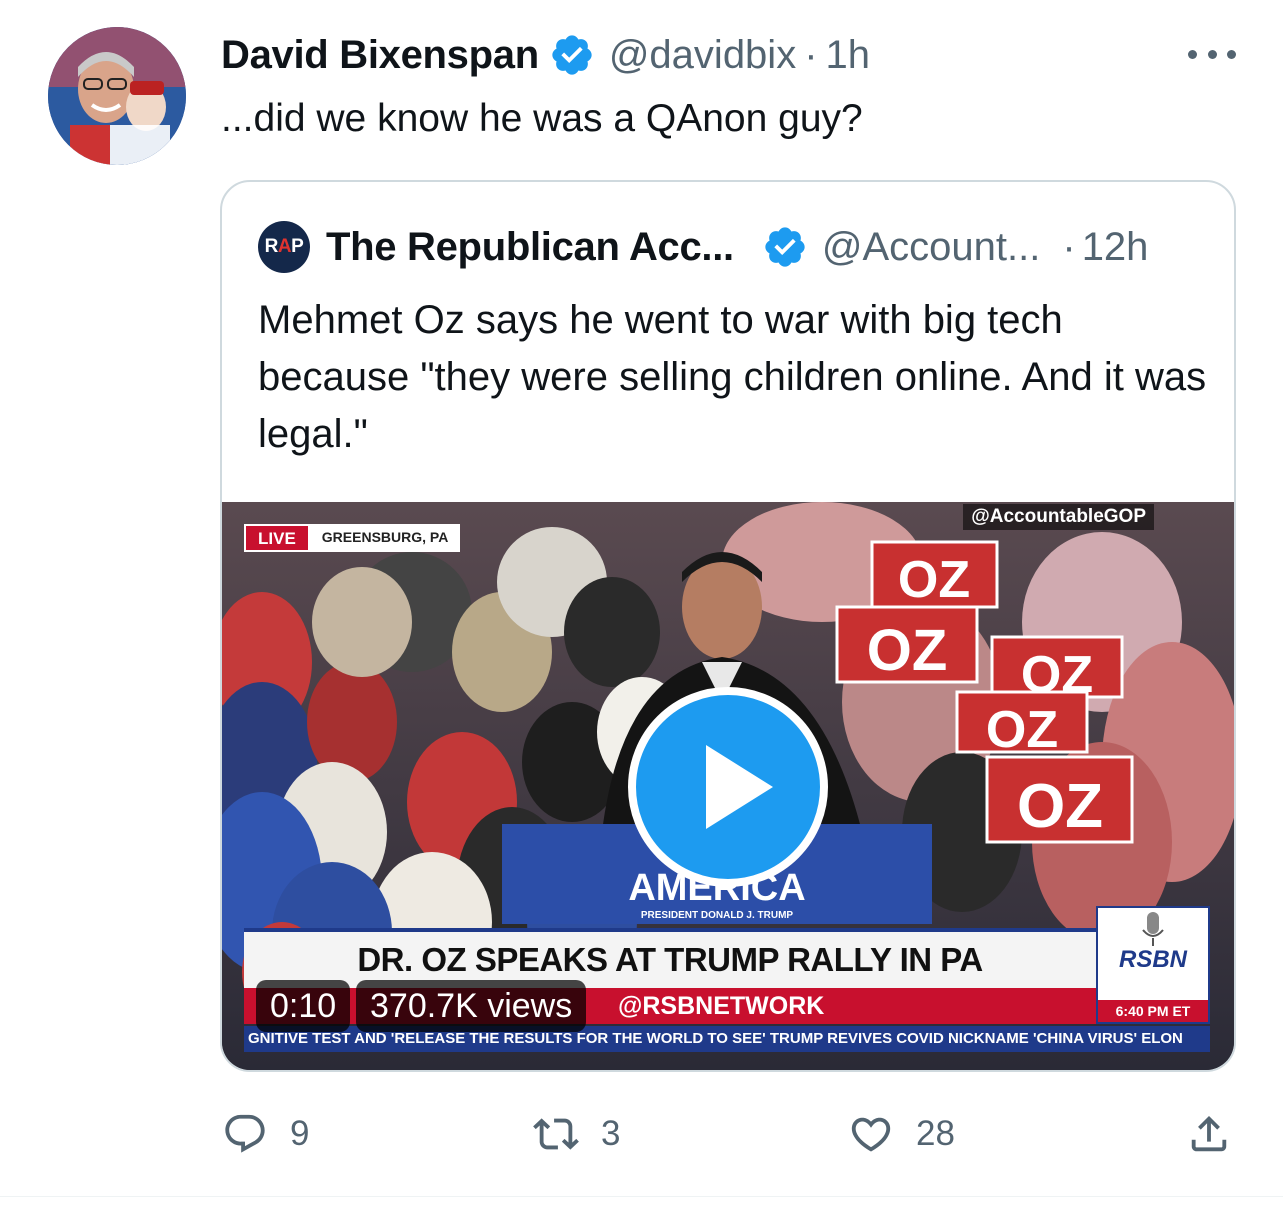 The image size is (1283, 1205). What do you see at coordinates (265, 1134) in the screenshot?
I see `reply-button: 9` at bounding box center [265, 1134].